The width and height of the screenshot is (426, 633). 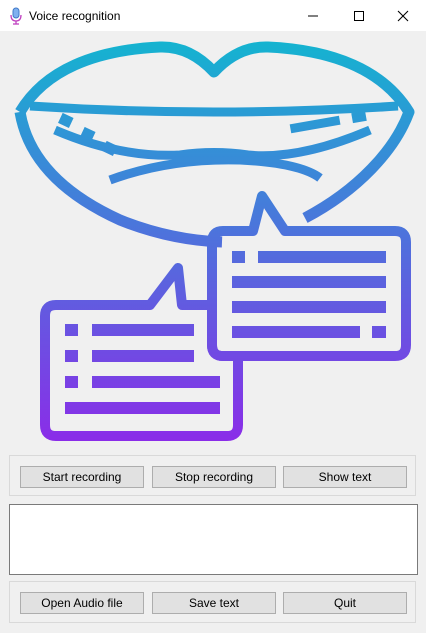 I want to click on close-button, so click(x=403, y=15).